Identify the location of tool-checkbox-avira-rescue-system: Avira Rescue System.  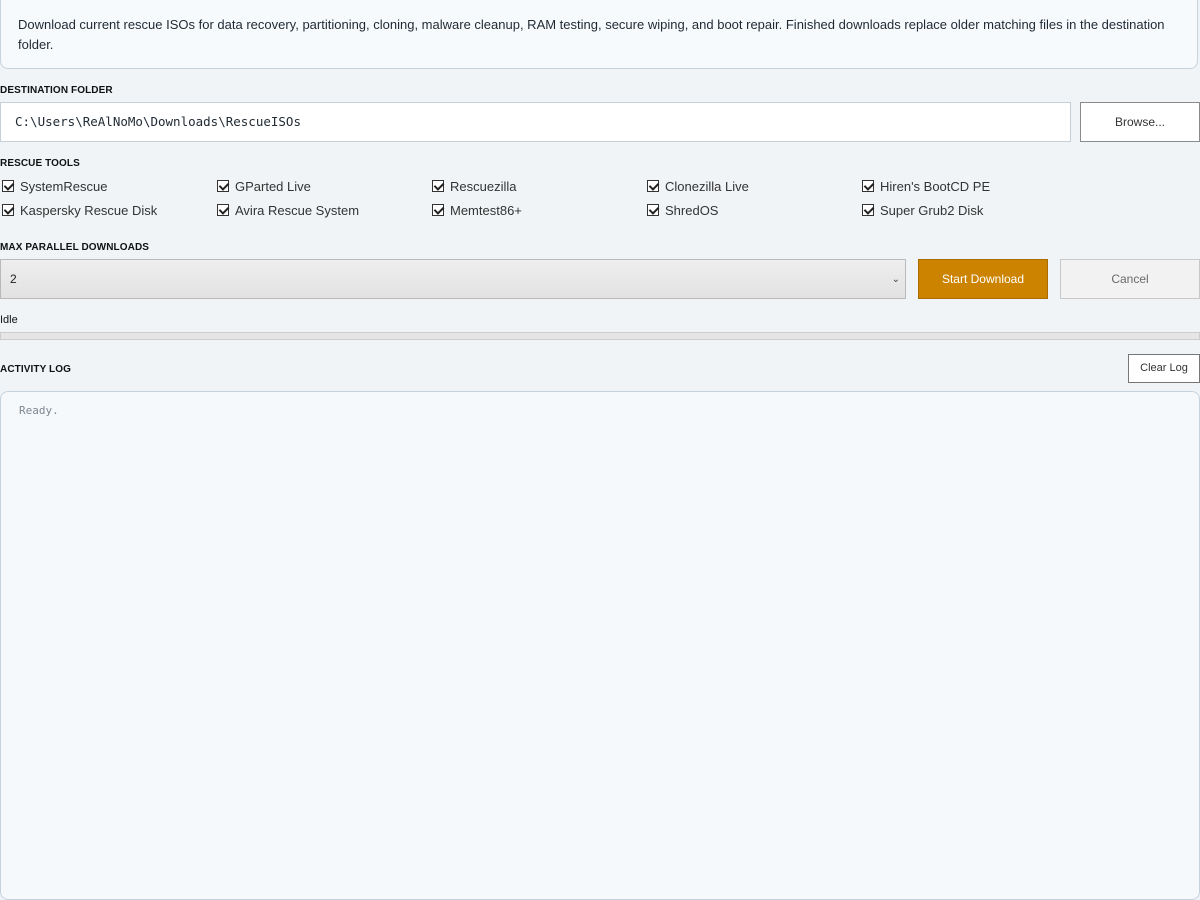
(288, 210).